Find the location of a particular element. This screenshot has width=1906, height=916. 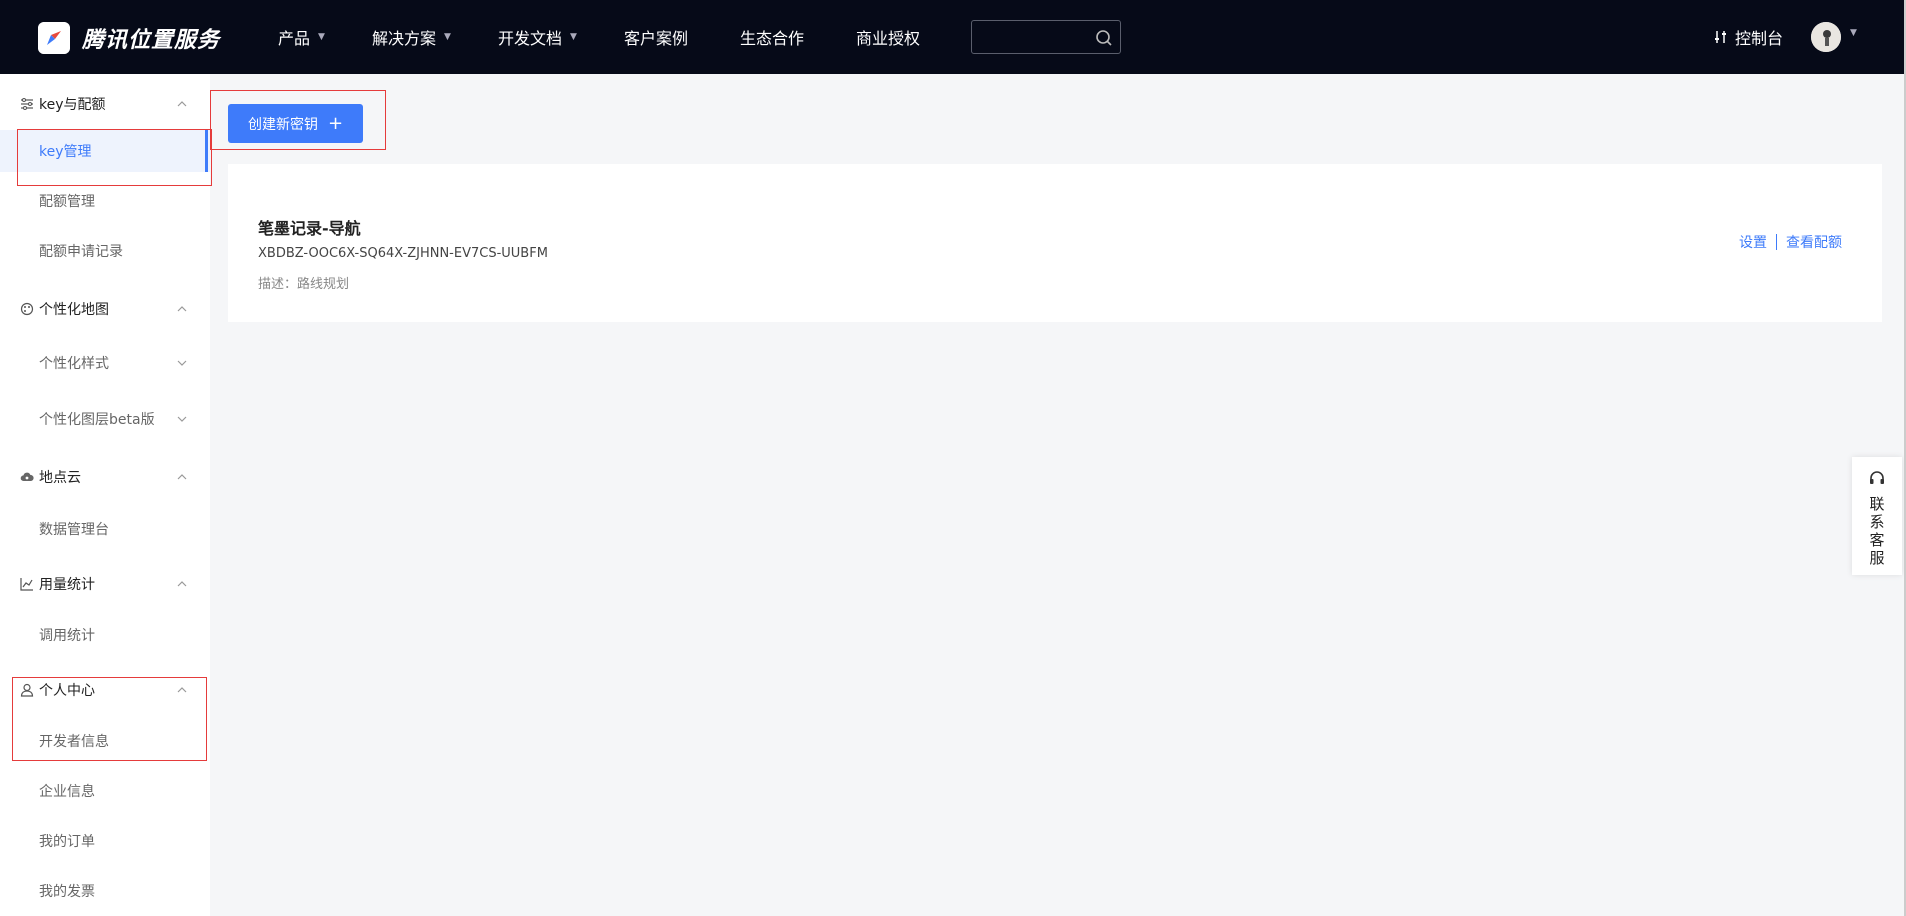

user-icon is located at coordinates (27, 690).